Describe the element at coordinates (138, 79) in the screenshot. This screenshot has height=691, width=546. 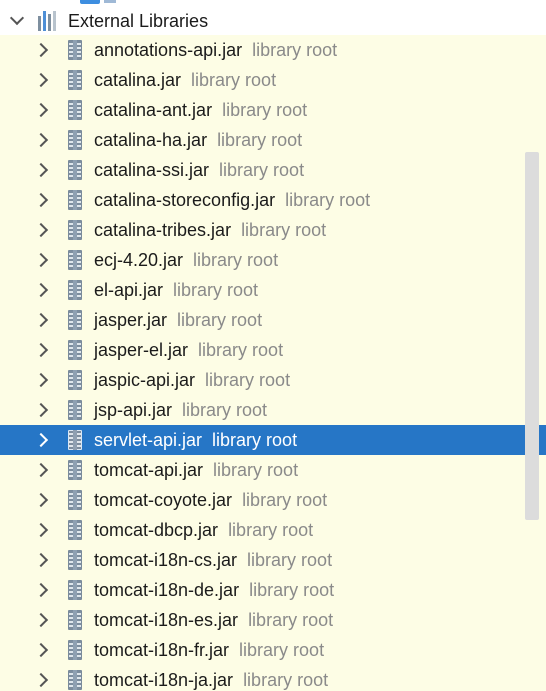
I see `library-name: catalina.jar` at that location.